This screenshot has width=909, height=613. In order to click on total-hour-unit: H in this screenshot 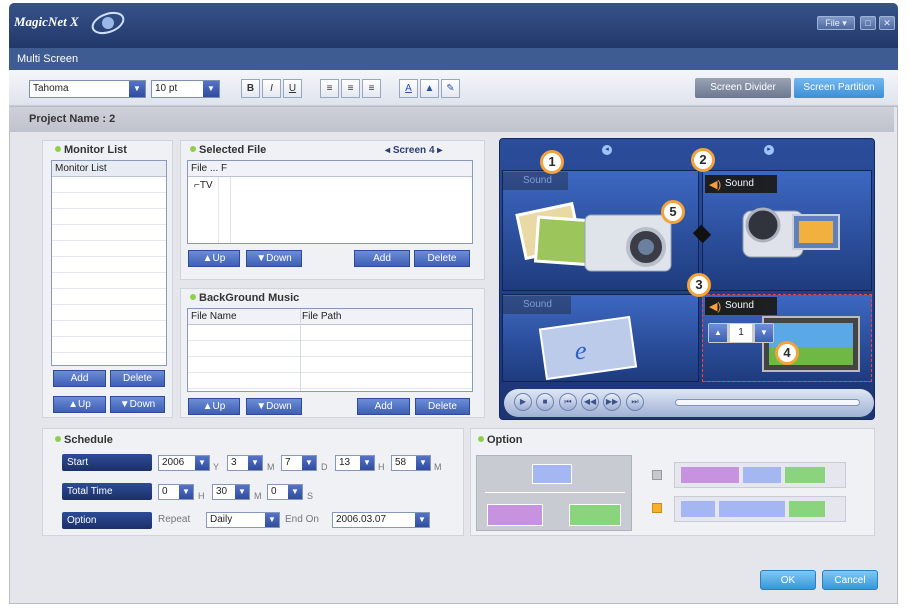, I will do `click(201, 496)`.